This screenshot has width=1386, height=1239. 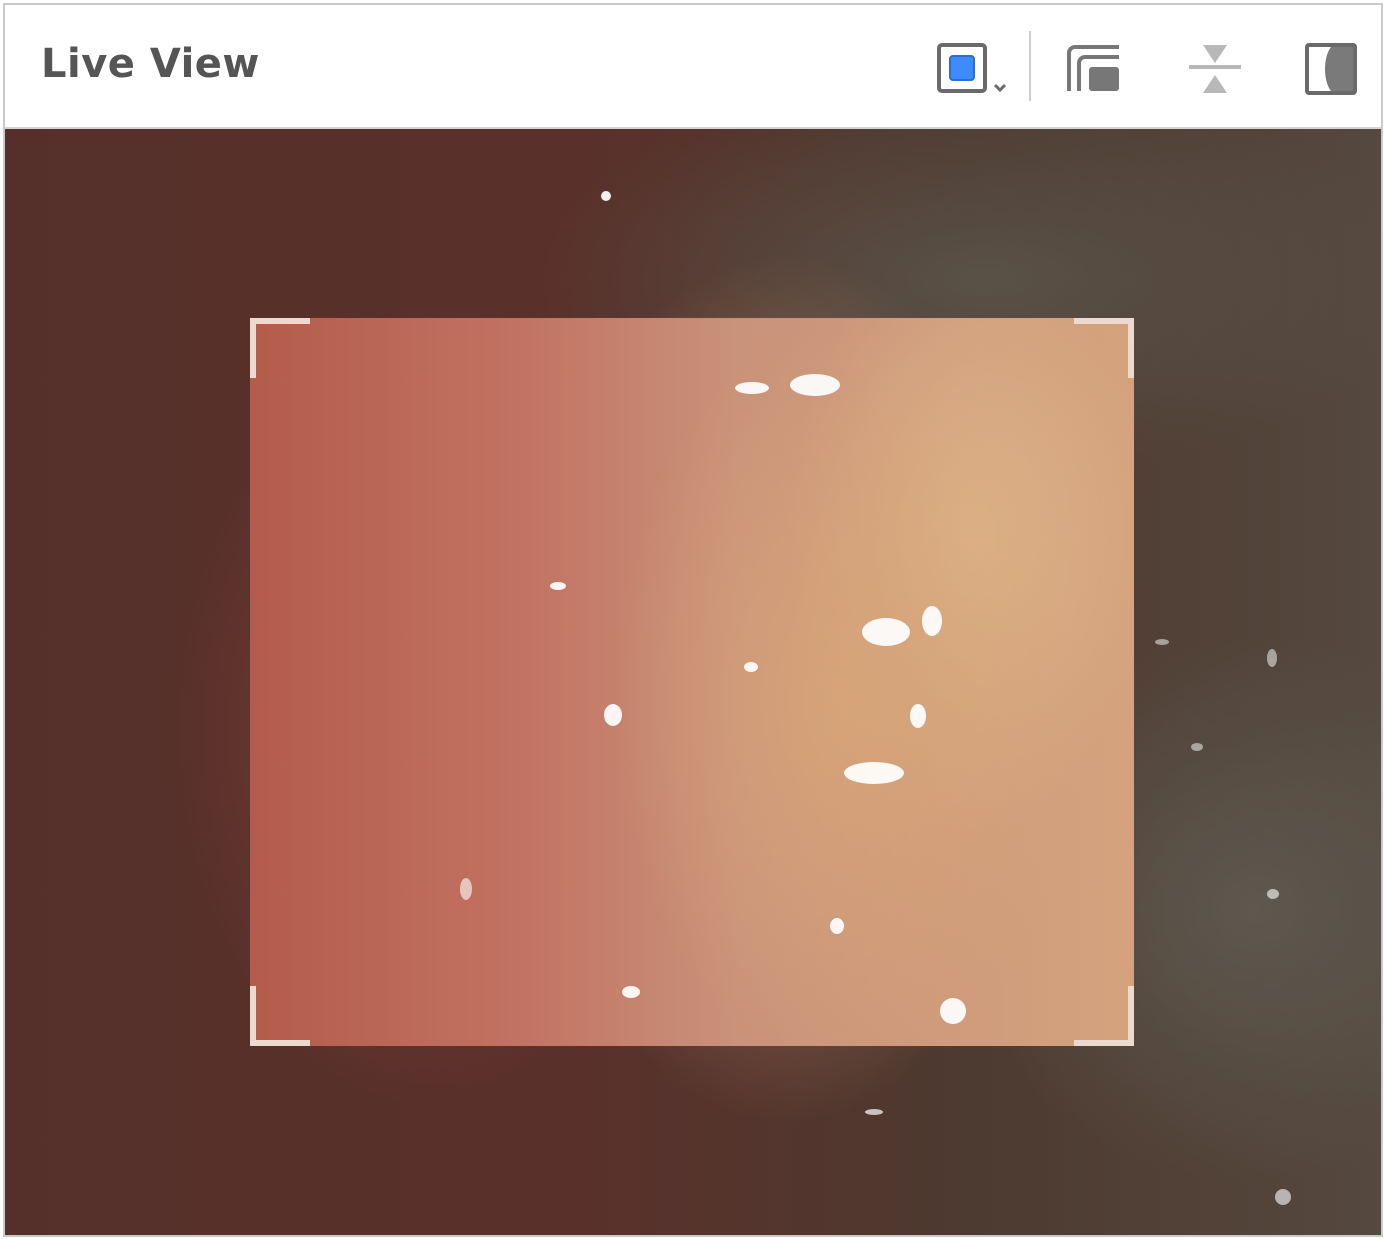 I want to click on focus-corner-bottom-left, so click(x=280, y=1016).